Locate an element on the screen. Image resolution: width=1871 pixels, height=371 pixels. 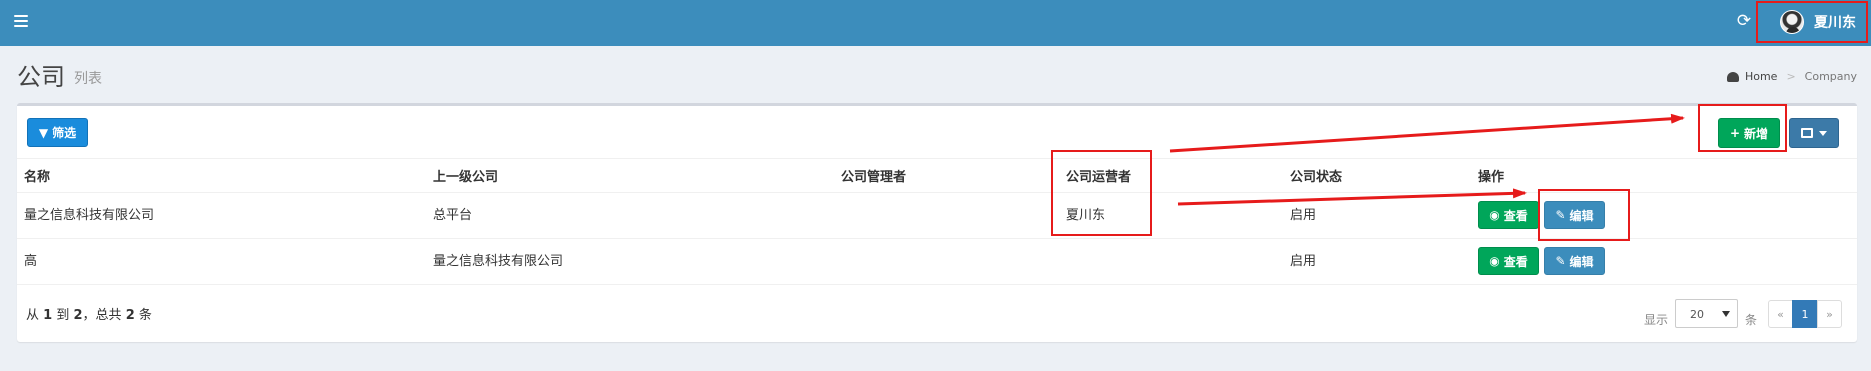
info-text: 从 is located at coordinates (33, 315).